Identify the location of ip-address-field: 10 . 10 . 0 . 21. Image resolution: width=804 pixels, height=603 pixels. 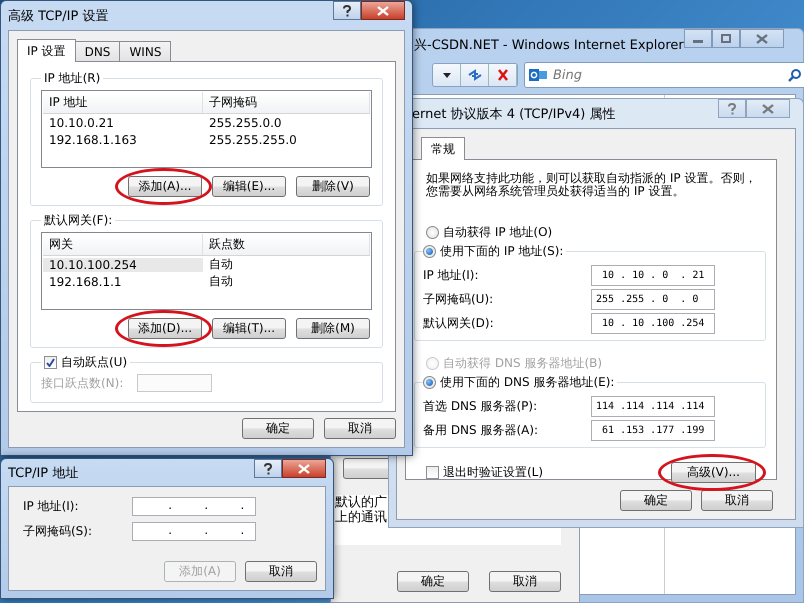
(653, 275).